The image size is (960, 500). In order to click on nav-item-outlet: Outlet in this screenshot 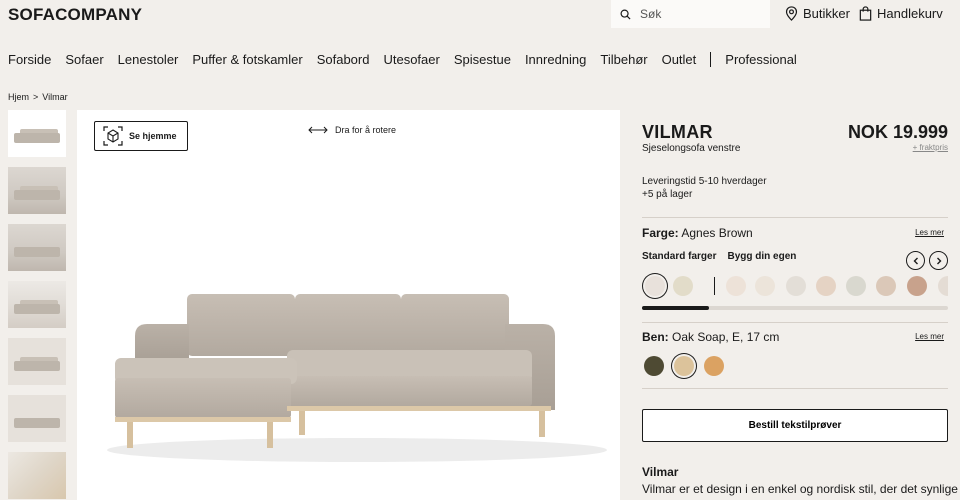, I will do `click(679, 59)`.